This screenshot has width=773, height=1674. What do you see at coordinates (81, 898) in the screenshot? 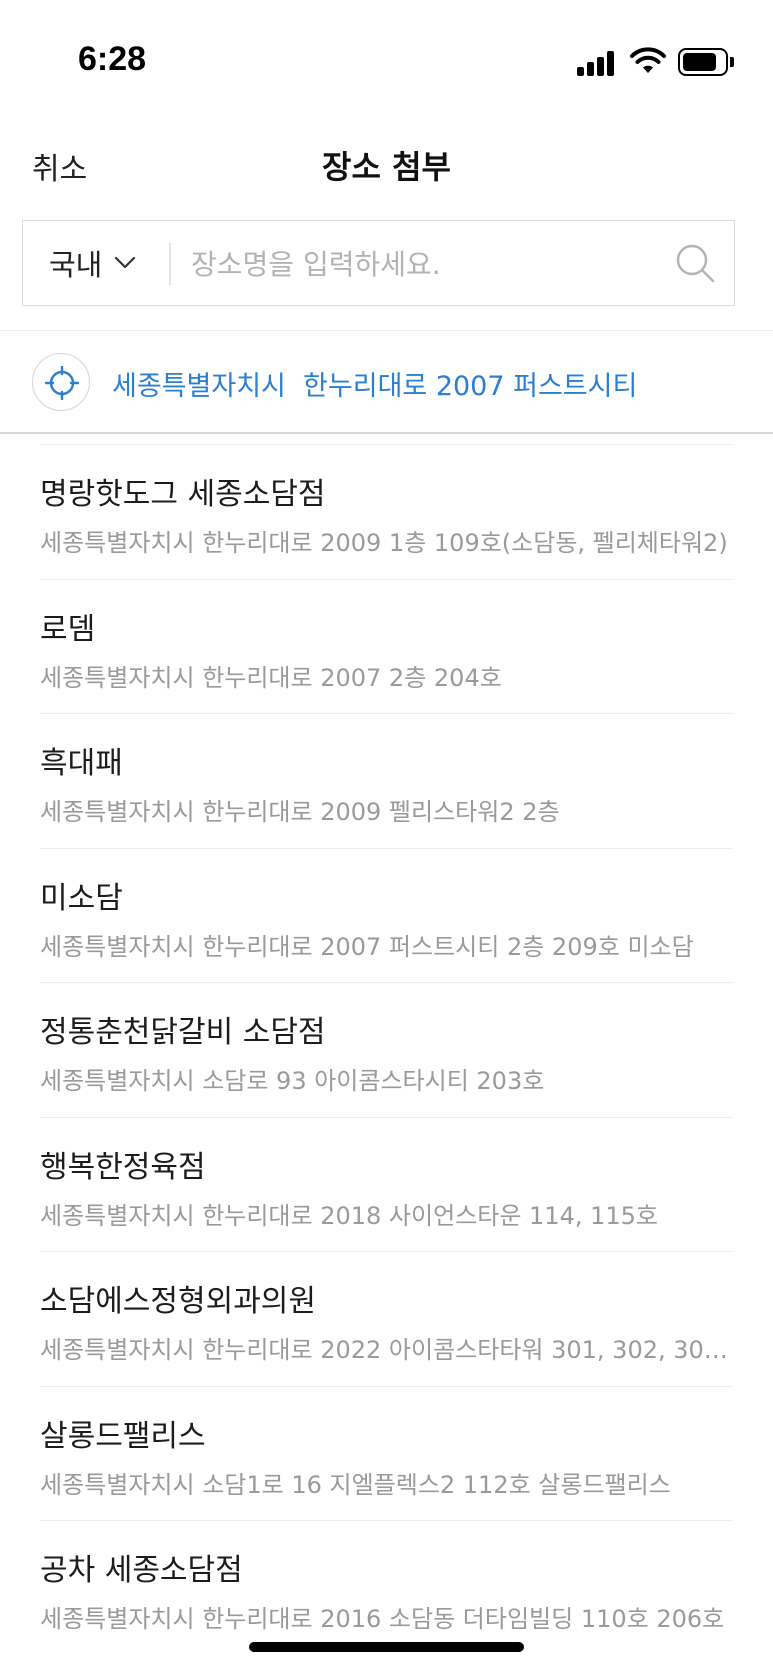
I see `place-name: 미소담` at bounding box center [81, 898].